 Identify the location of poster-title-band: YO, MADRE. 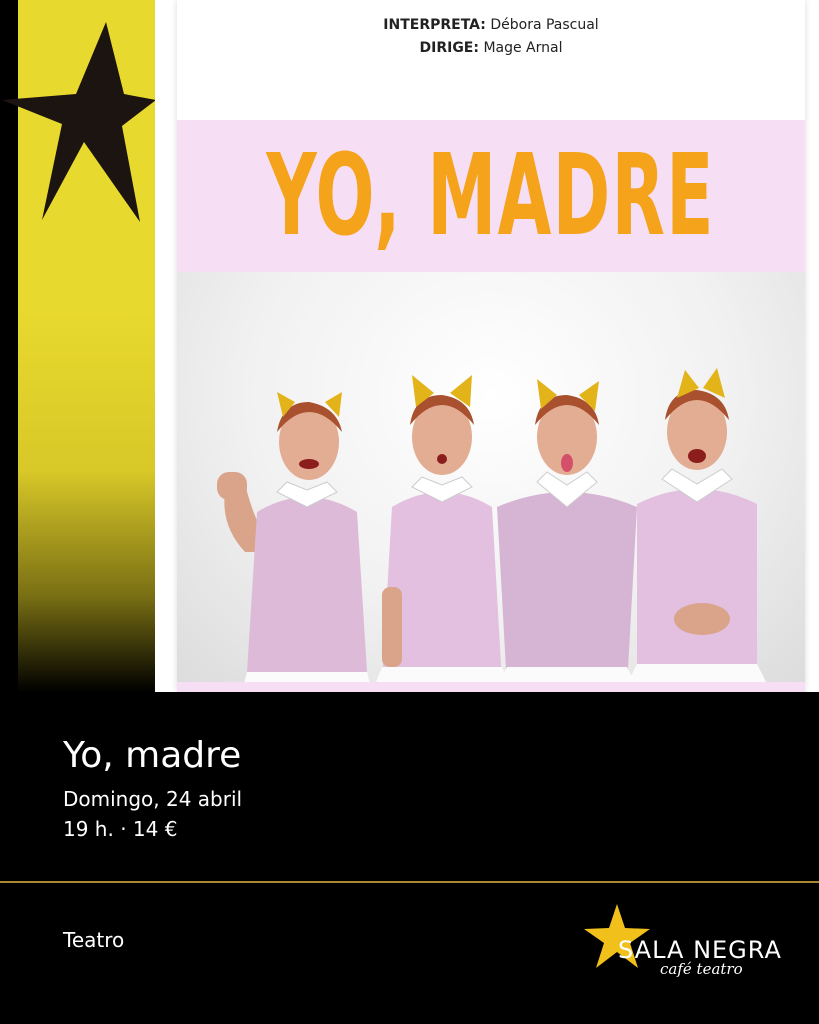
(491, 196).